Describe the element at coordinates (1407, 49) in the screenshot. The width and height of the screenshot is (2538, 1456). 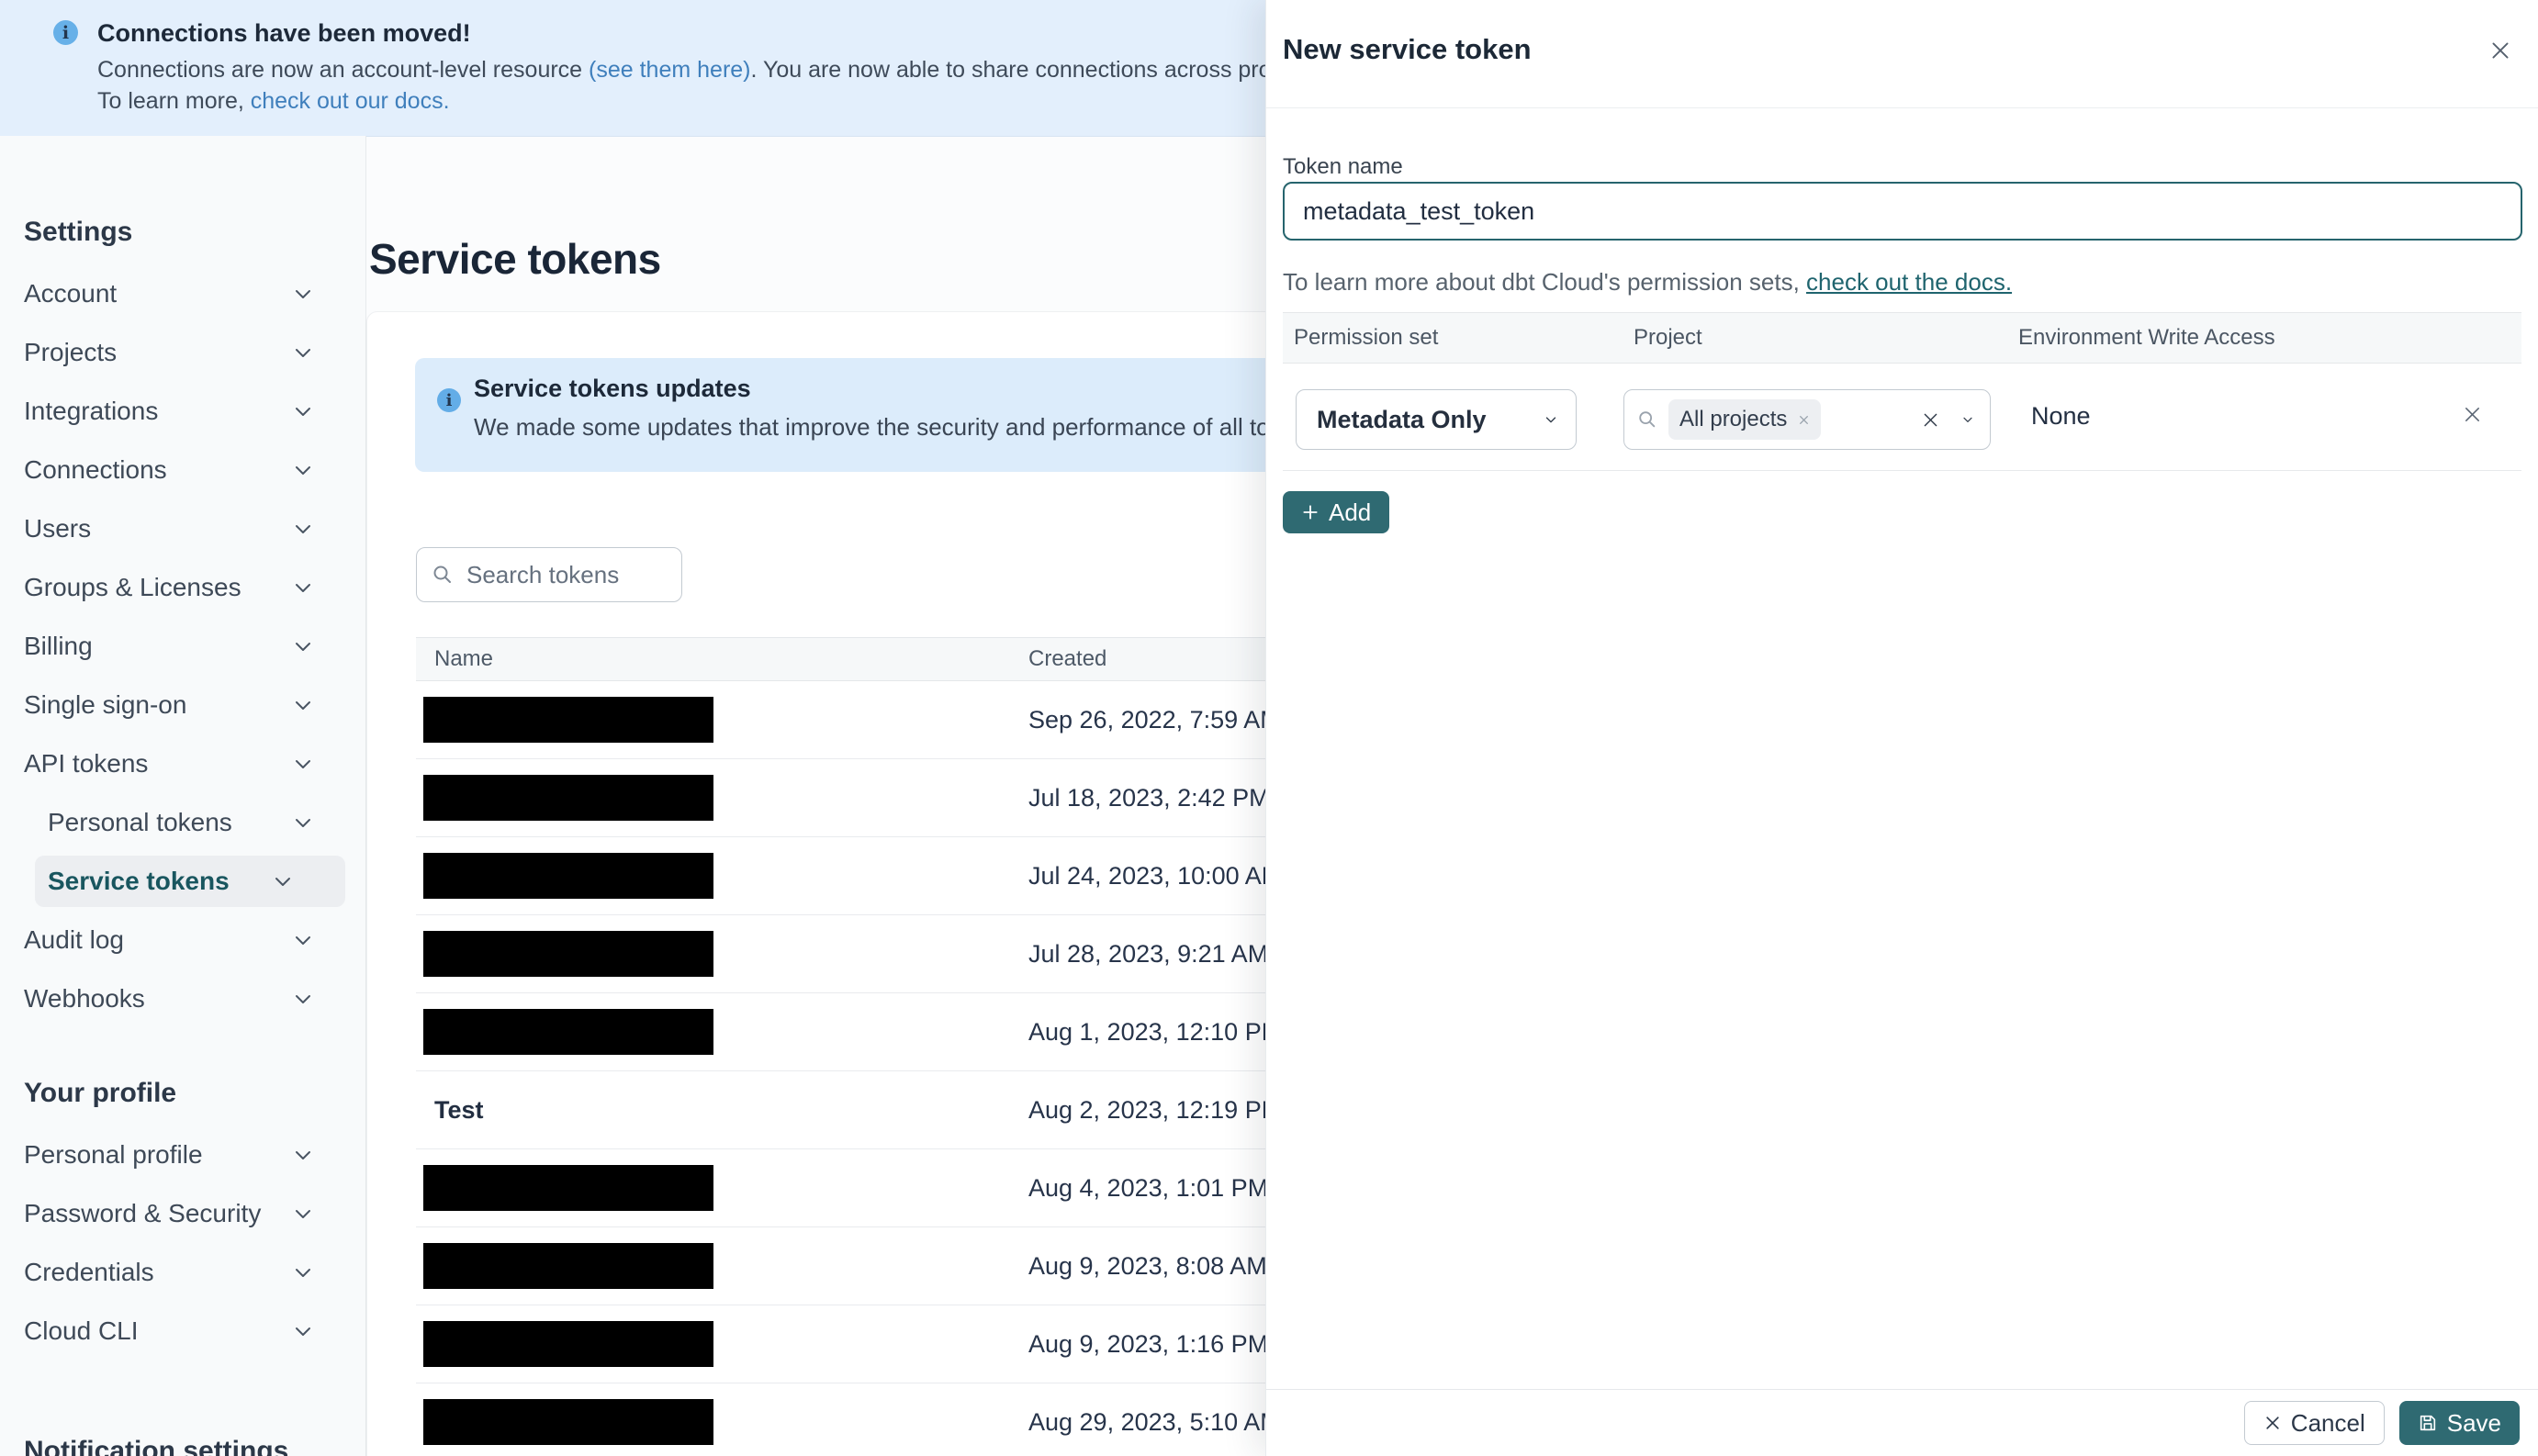
I see `drawer-title: New service token` at that location.